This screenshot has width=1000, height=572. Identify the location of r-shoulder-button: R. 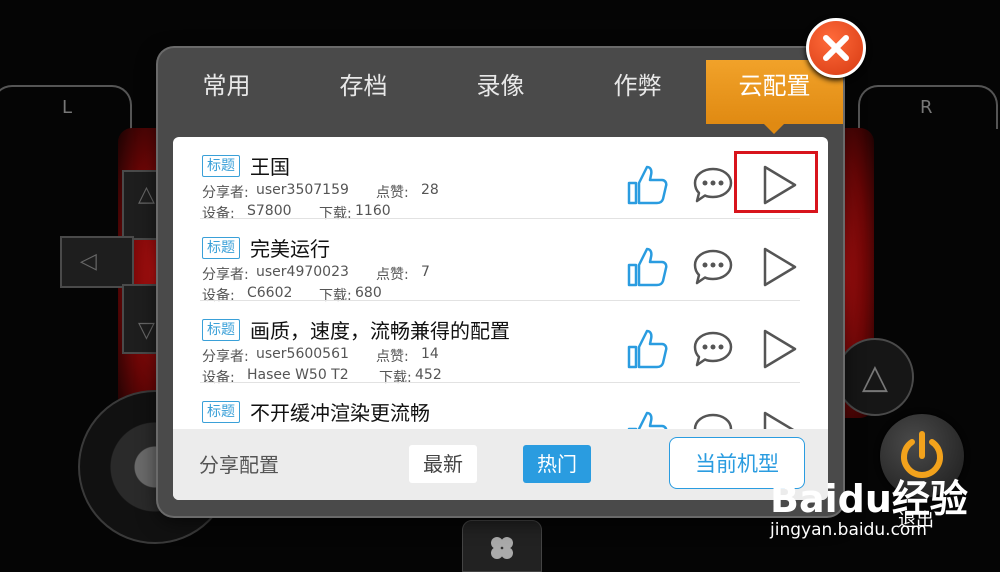
(928, 107).